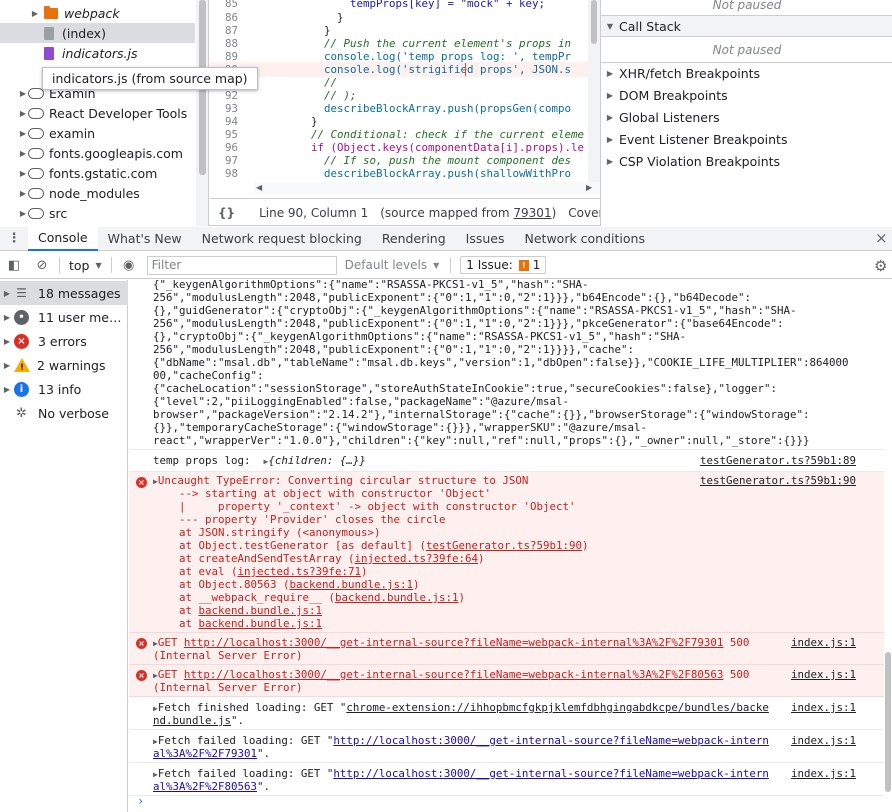 This screenshot has width=892, height=812. Describe the element at coordinates (746, 26) in the screenshot. I see `call-stack-section: ▼ Call Stack` at that location.